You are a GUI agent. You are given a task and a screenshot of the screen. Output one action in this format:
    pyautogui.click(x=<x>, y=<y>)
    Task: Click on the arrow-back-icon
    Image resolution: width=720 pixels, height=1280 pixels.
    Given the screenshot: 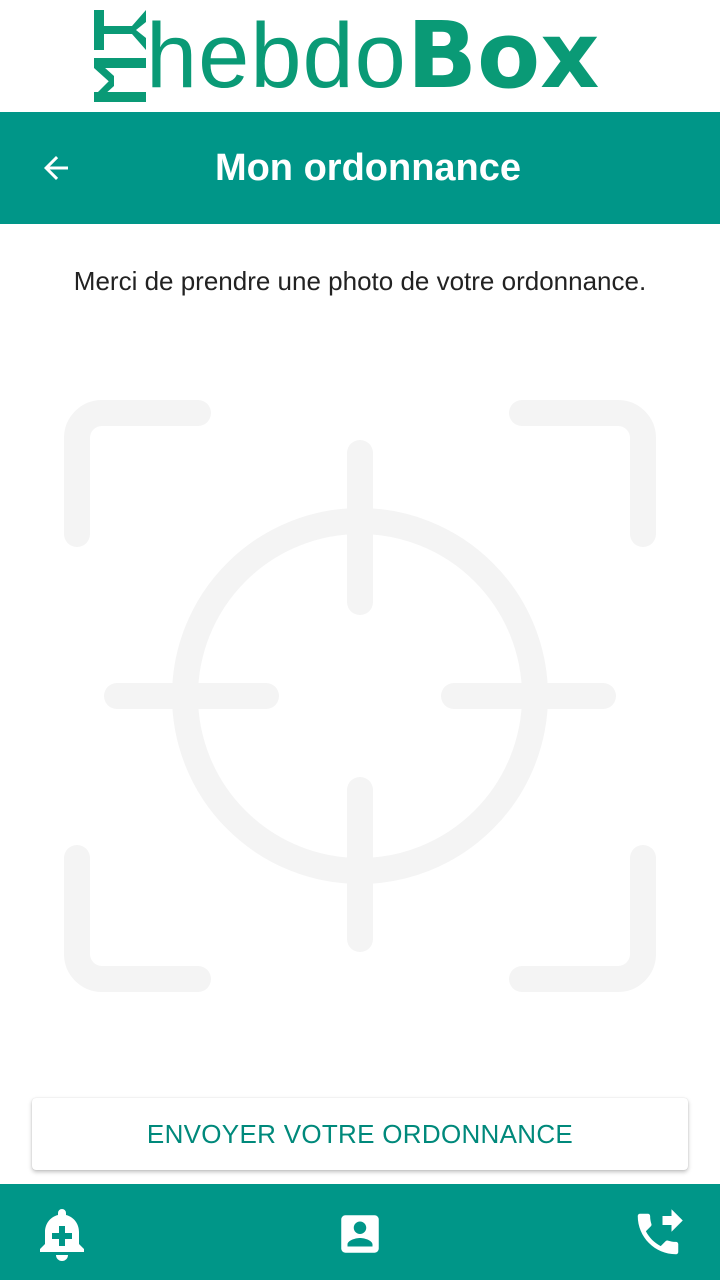 What is the action you would take?
    pyautogui.click(x=56, y=168)
    